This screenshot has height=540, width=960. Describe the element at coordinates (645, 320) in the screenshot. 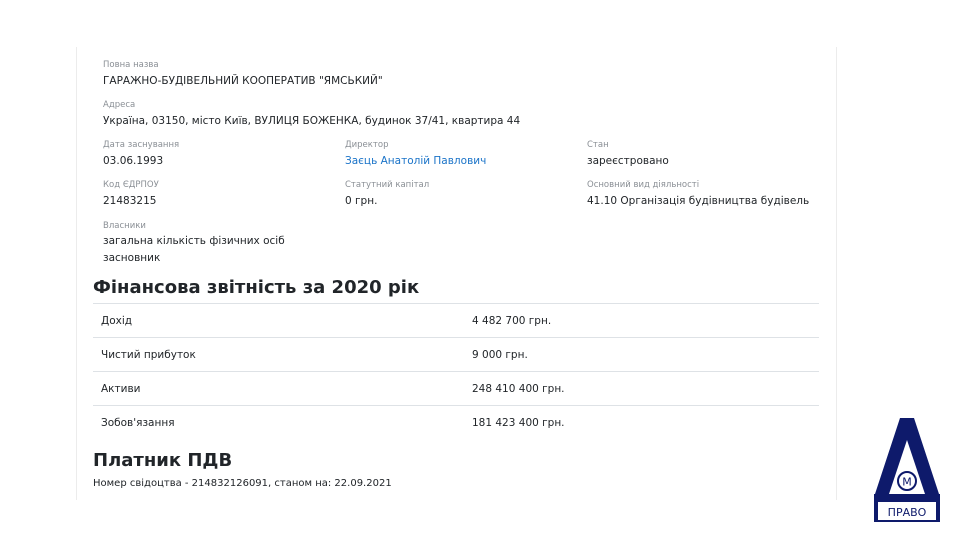

I see `financial-row-value: 4 482 700 грн.` at that location.